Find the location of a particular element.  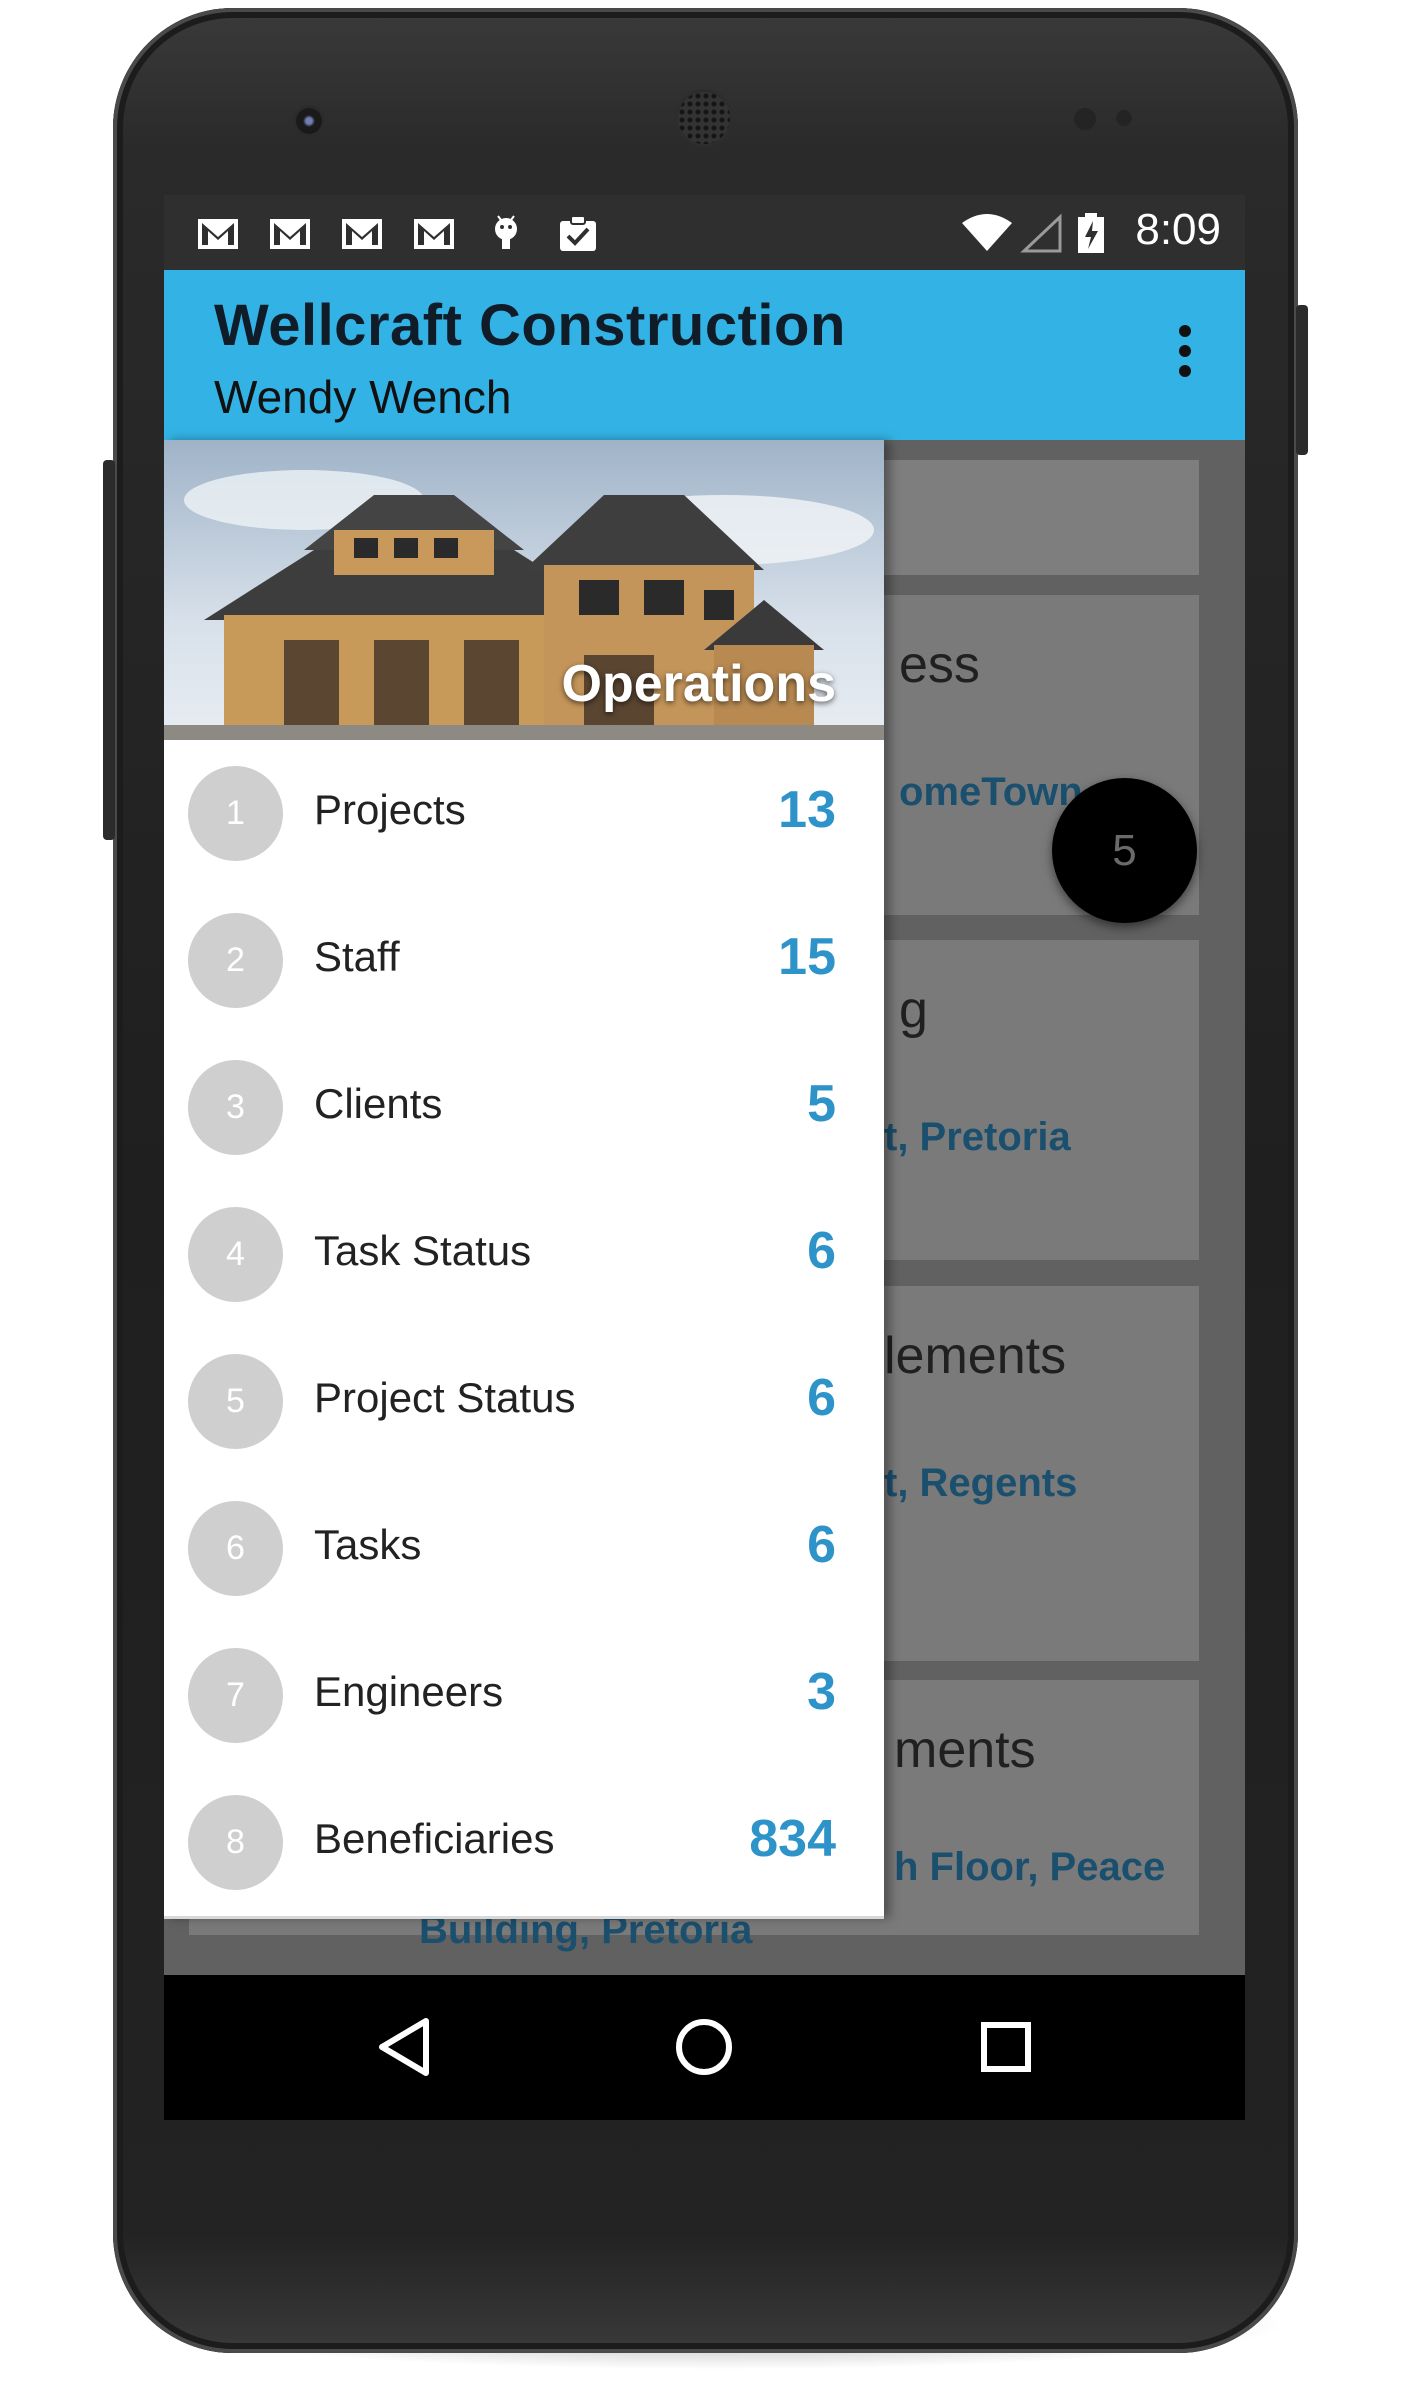

earpiece-speaker is located at coordinates (704, 118).